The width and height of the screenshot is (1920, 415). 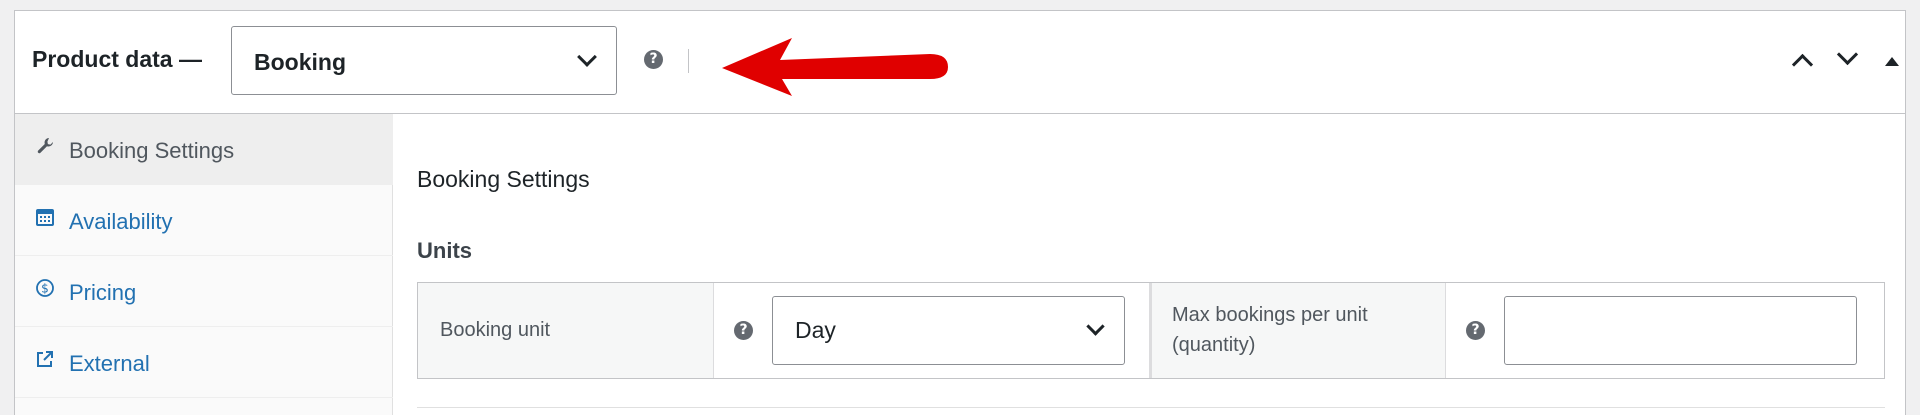 I want to click on panel-title: Product data —, so click(x=117, y=59).